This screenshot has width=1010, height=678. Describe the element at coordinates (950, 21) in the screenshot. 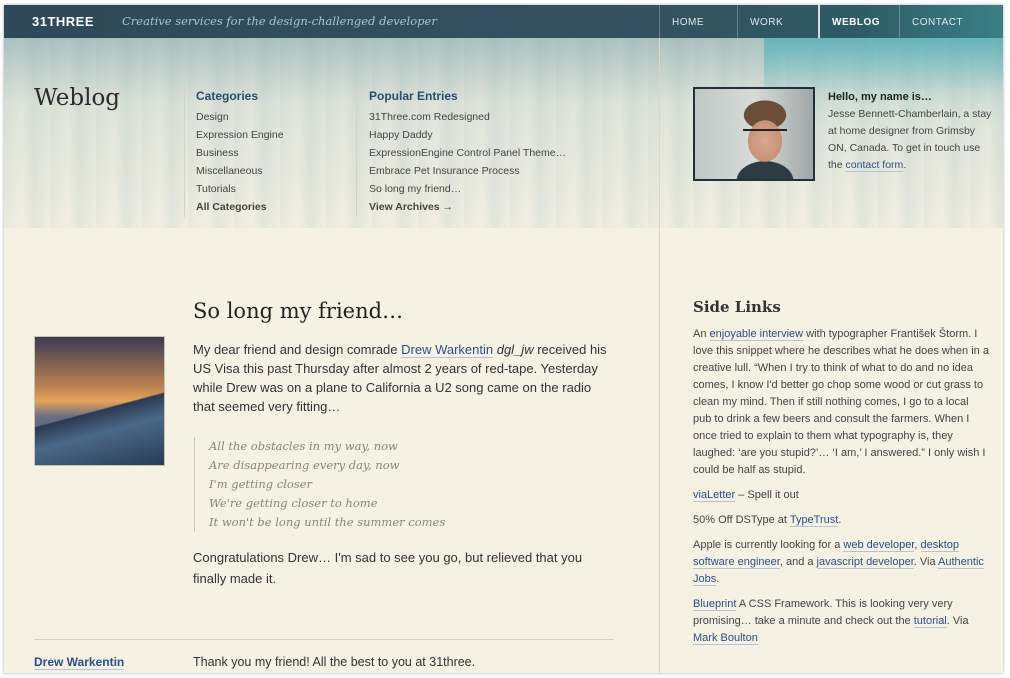

I see `nav-contact: CONTACT` at that location.